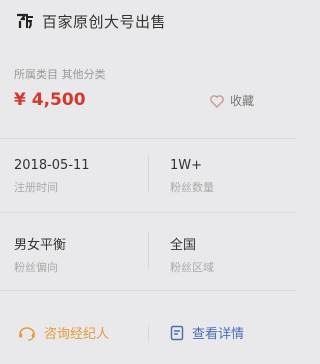 The width and height of the screenshot is (320, 364). I want to click on stat-value: 男女平衡, so click(40, 245).